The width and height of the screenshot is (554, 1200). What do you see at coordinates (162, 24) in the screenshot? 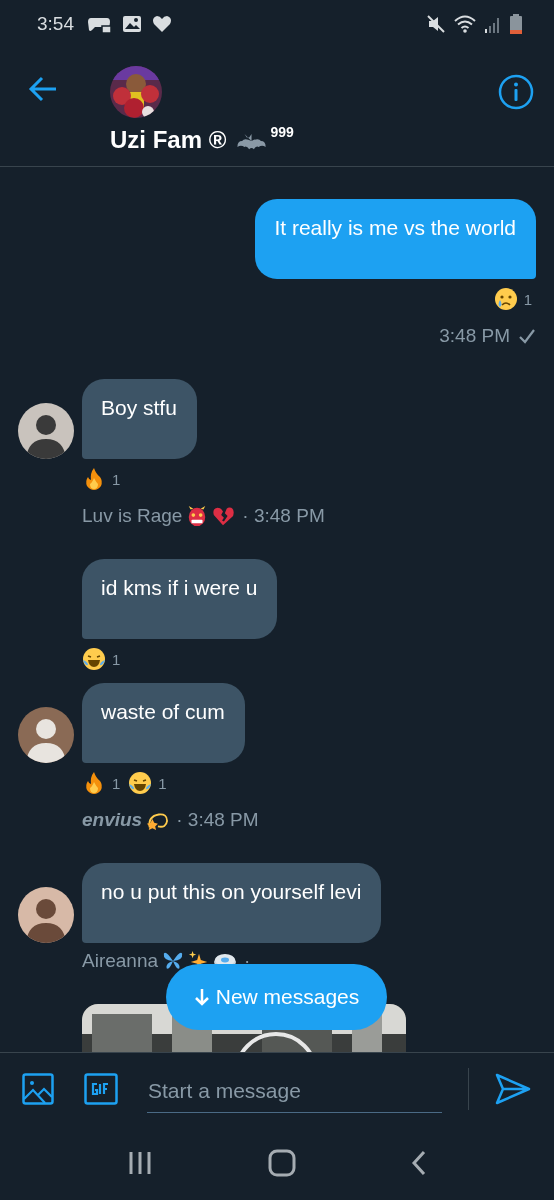
I see `heart-icon` at bounding box center [162, 24].